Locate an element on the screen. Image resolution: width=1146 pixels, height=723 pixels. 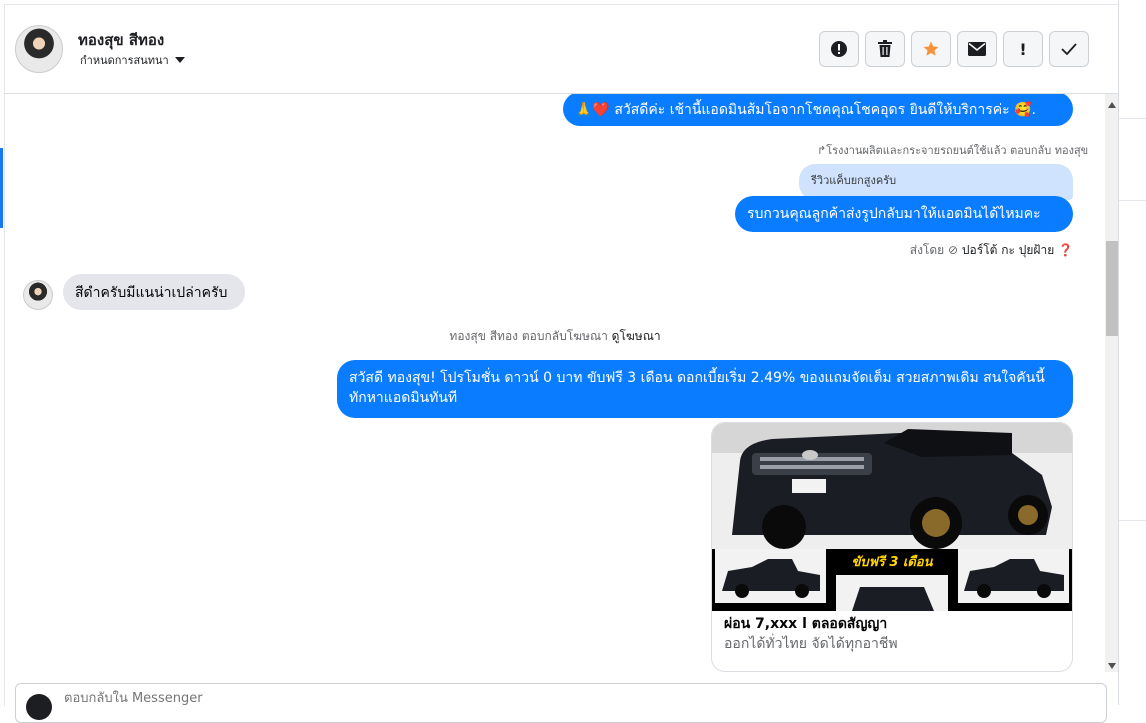
ad-car-image: ขับฟรี 3 เดือน is located at coordinates (892, 517).